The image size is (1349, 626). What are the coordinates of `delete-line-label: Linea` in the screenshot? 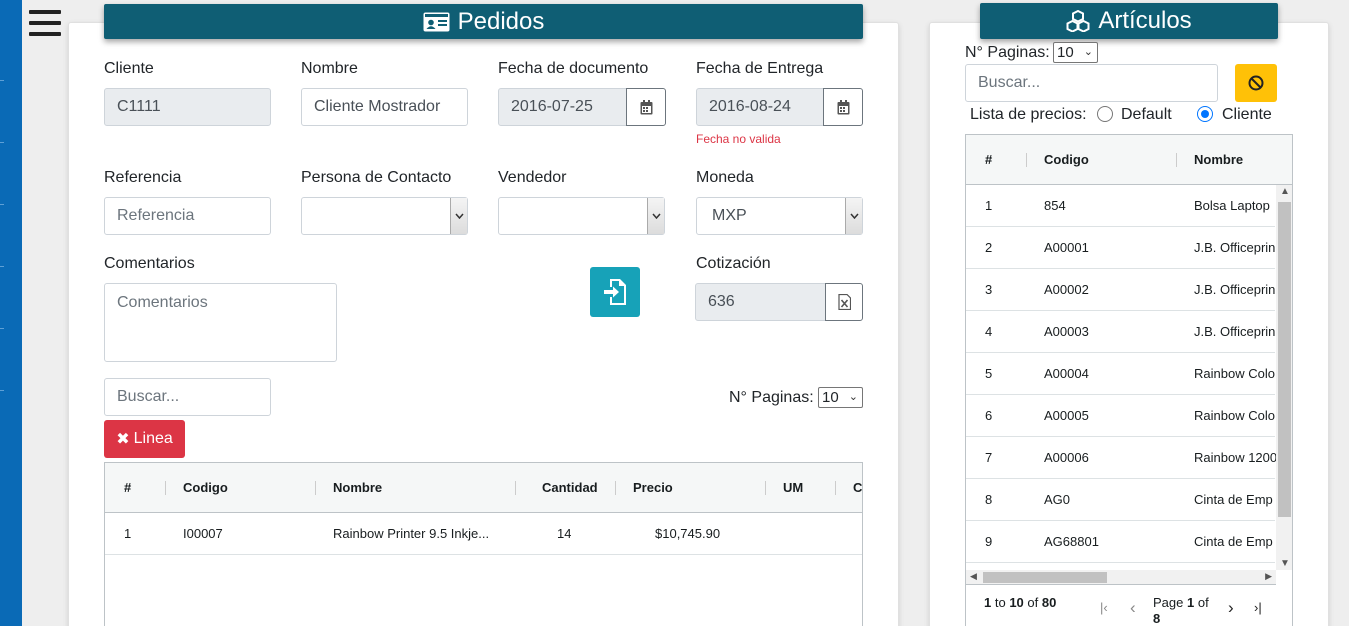 It's located at (153, 438).